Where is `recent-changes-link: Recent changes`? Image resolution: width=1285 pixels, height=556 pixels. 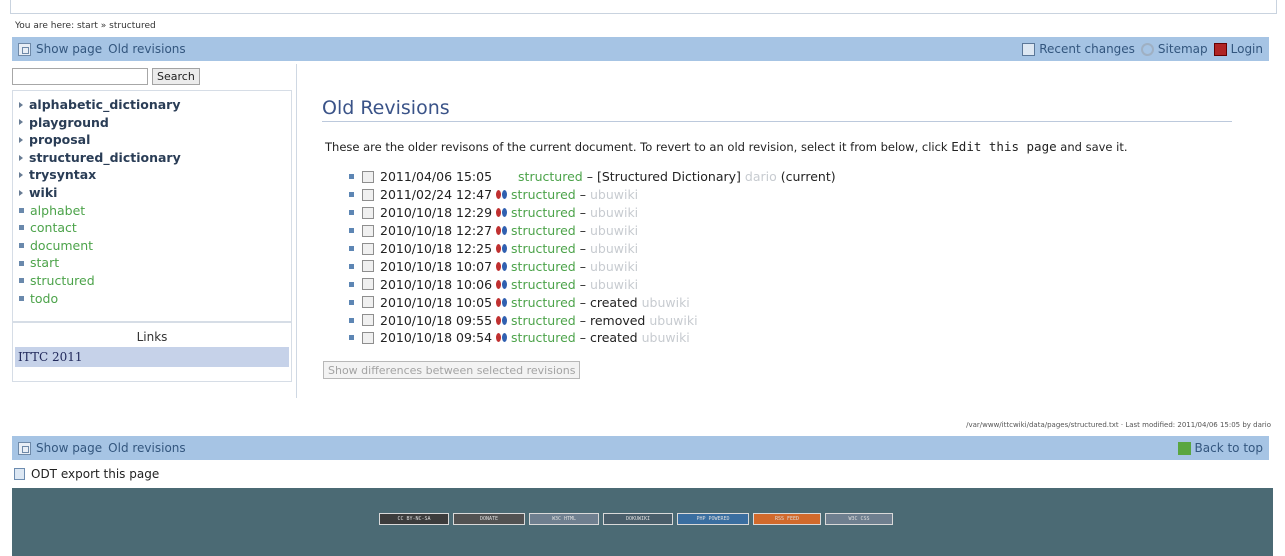
recent-changes-link: Recent changes is located at coordinates (1078, 49).